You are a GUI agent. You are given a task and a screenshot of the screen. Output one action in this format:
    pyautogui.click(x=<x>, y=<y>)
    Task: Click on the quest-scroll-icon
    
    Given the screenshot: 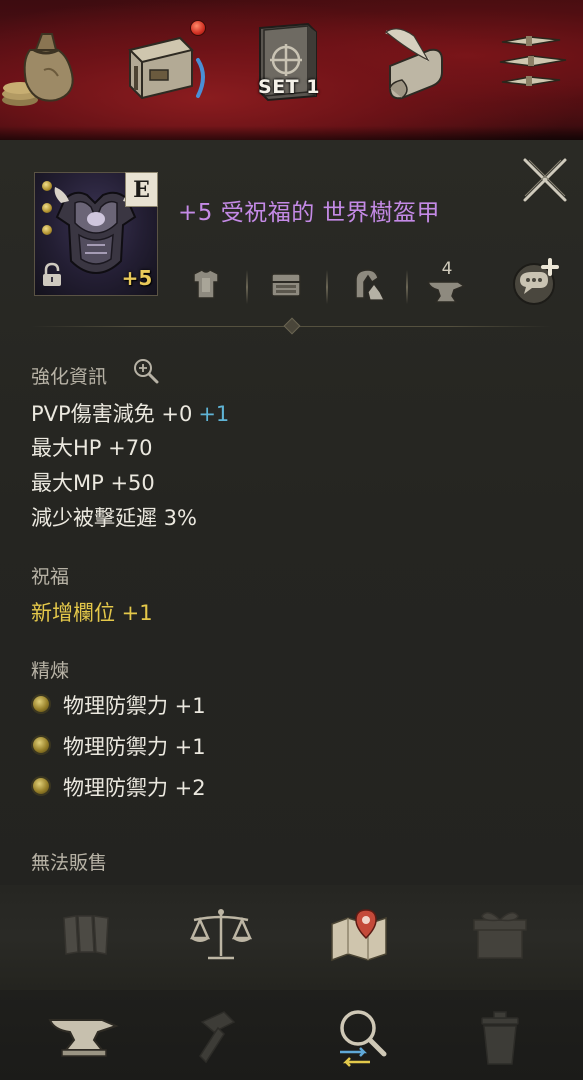 What is the action you would take?
    pyautogui.click(x=419, y=66)
    